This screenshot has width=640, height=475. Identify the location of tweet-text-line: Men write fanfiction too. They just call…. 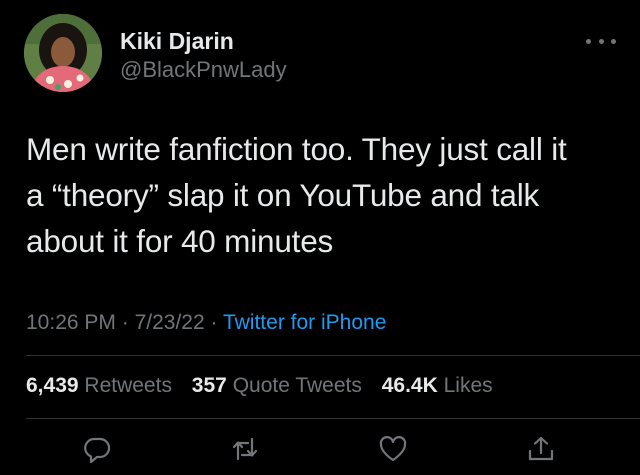
(296, 149).